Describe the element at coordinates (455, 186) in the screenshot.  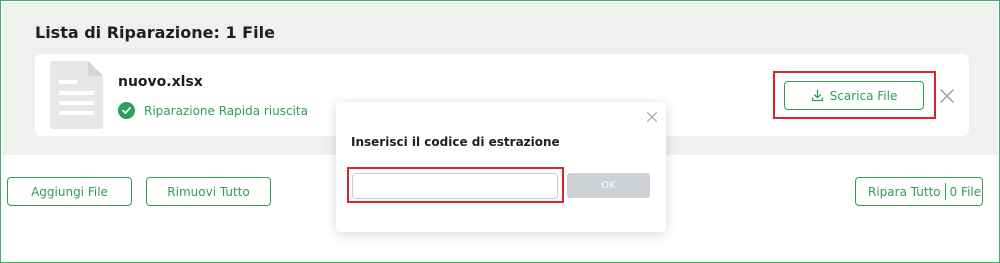
I see `extraction-code-input` at that location.